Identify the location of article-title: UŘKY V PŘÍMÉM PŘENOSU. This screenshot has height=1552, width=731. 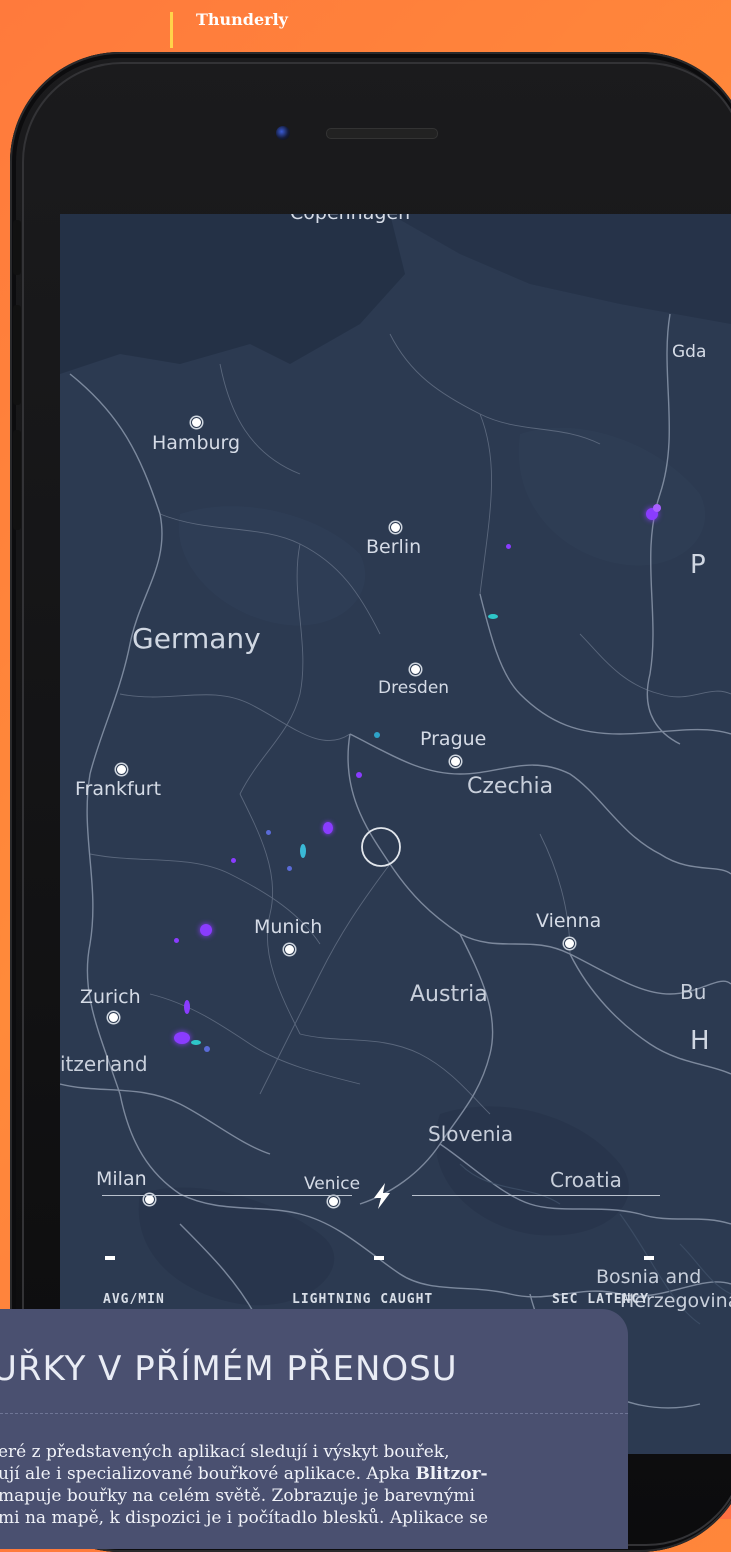
(229, 1369).